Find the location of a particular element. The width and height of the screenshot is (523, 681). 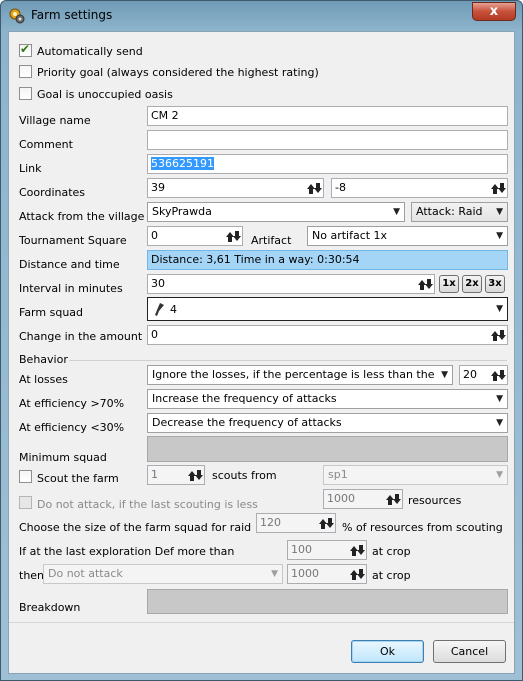

auto-send-checkbox is located at coordinates (25, 49).